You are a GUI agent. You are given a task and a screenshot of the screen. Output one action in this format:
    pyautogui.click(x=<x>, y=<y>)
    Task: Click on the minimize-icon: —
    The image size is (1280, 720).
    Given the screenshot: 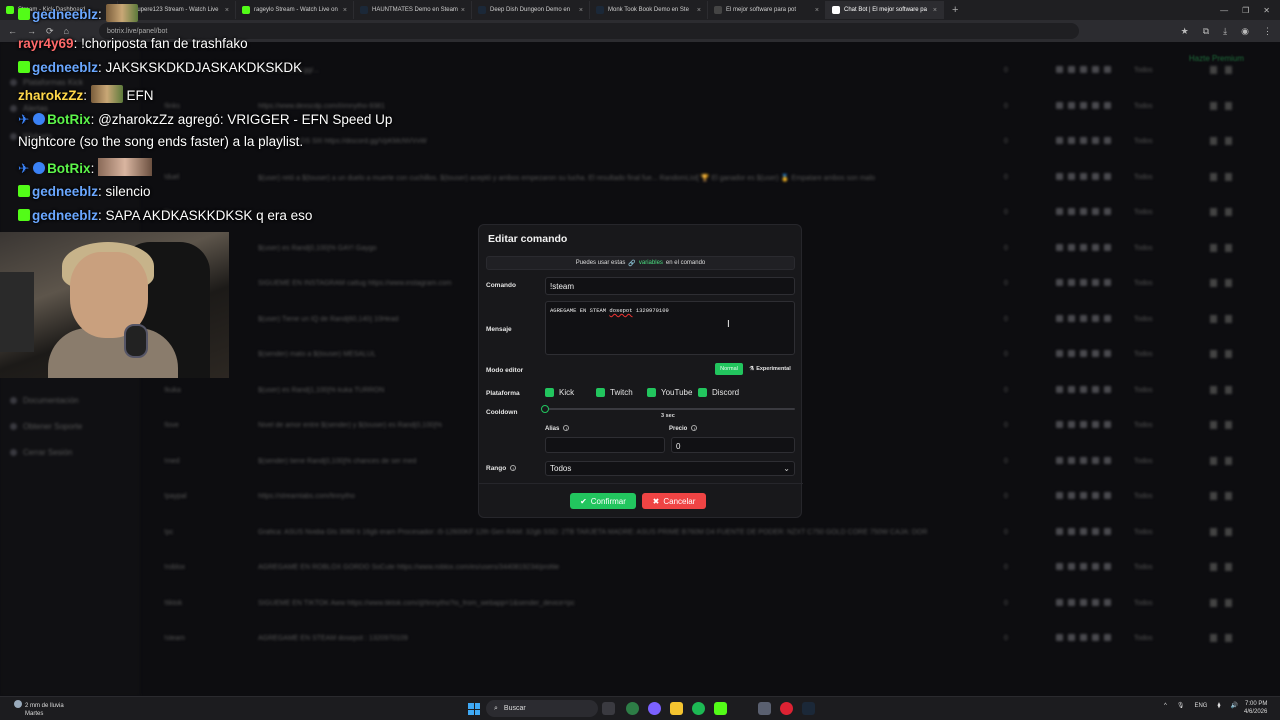 What is the action you would take?
    pyautogui.click(x=1224, y=10)
    